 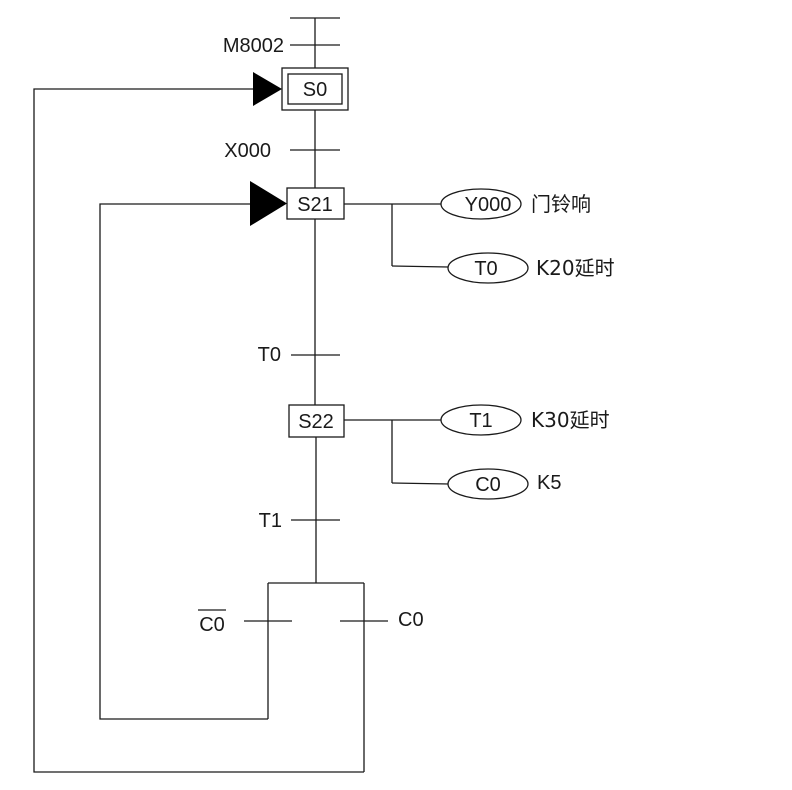 I want to click on coil-note-c0: K5, so click(x=549, y=483).